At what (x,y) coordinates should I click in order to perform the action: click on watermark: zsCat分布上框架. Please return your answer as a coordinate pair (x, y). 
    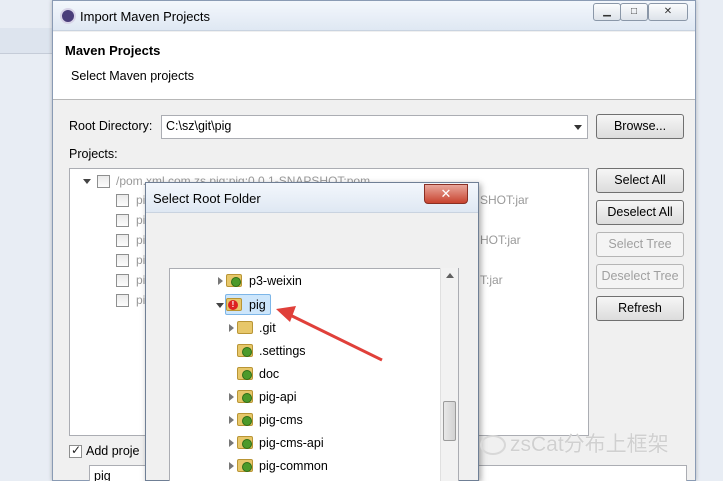
    Looking at the image, I should click on (595, 443).